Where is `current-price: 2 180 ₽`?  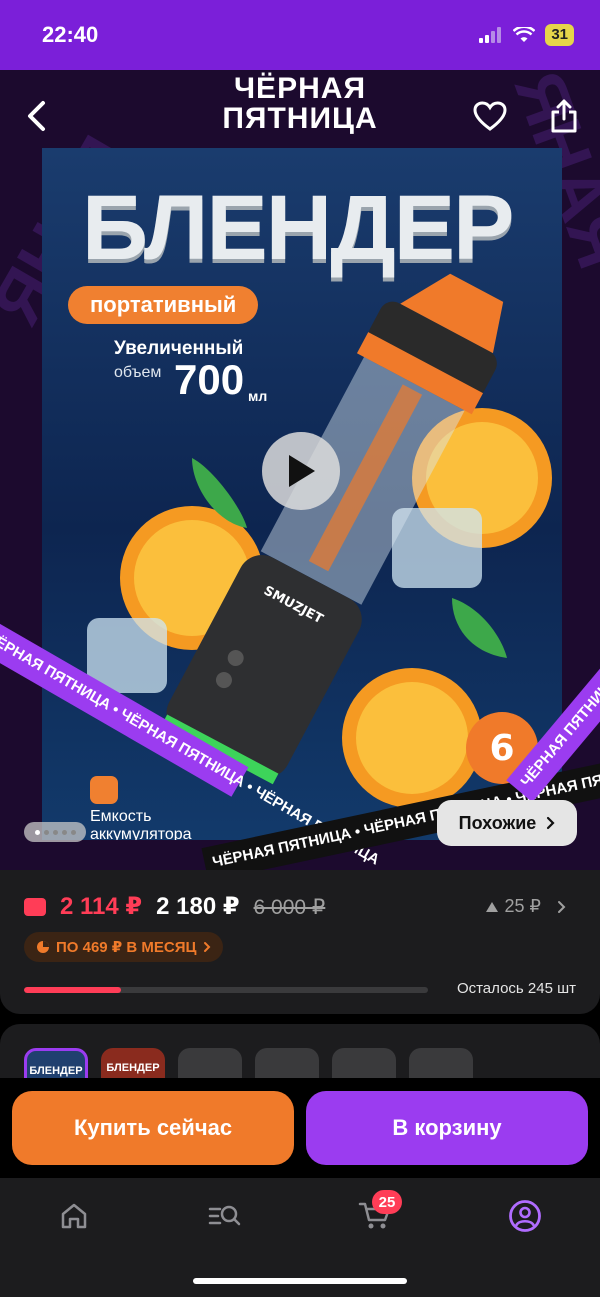
current-price: 2 180 ₽ is located at coordinates (198, 906).